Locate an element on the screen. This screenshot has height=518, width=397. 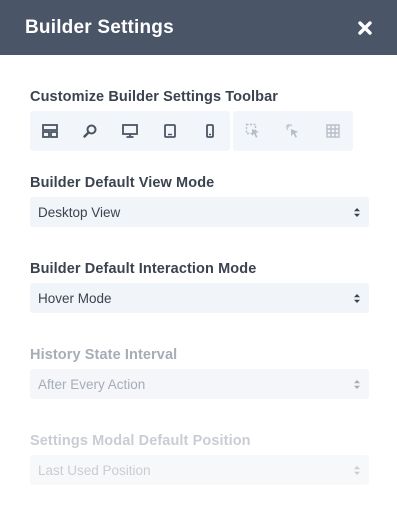
toolbar-primary-group is located at coordinates (130, 131).